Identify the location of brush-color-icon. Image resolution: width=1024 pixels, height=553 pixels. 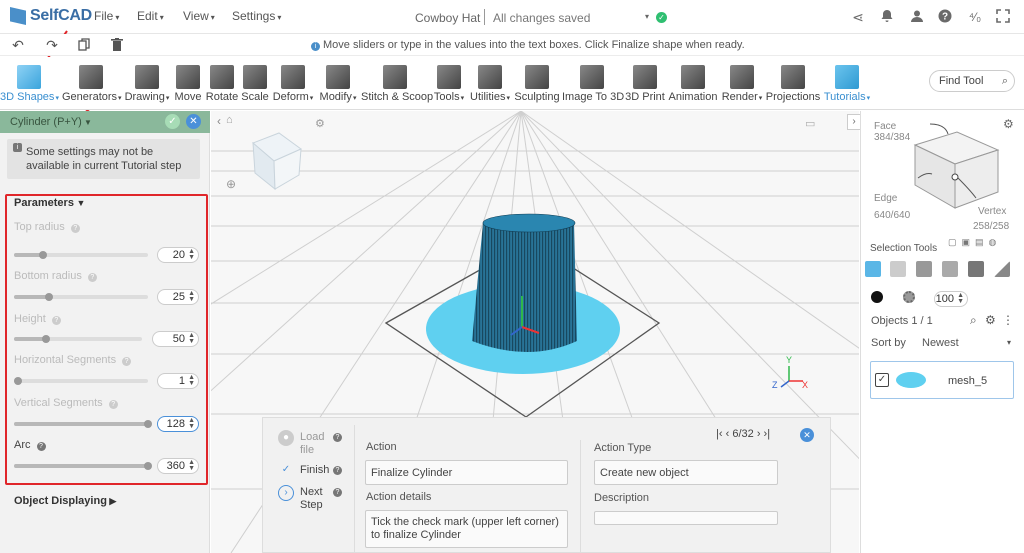
(877, 297).